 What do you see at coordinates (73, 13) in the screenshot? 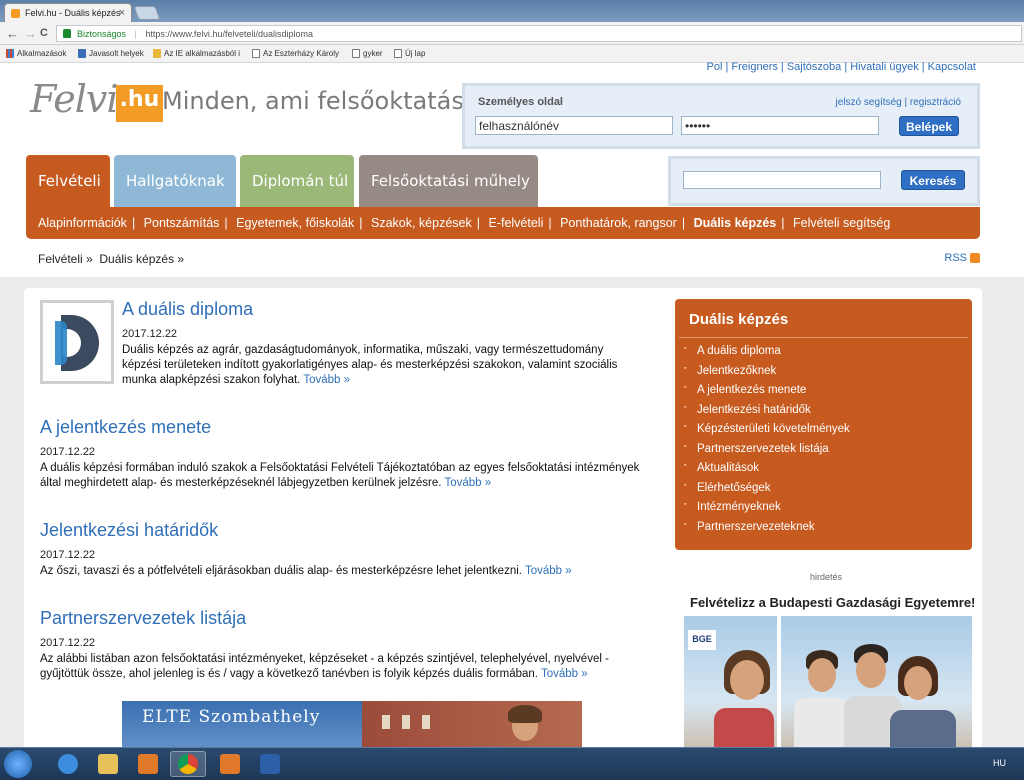
I see `tab-title: Felvi.hu - Duális képzés` at bounding box center [73, 13].